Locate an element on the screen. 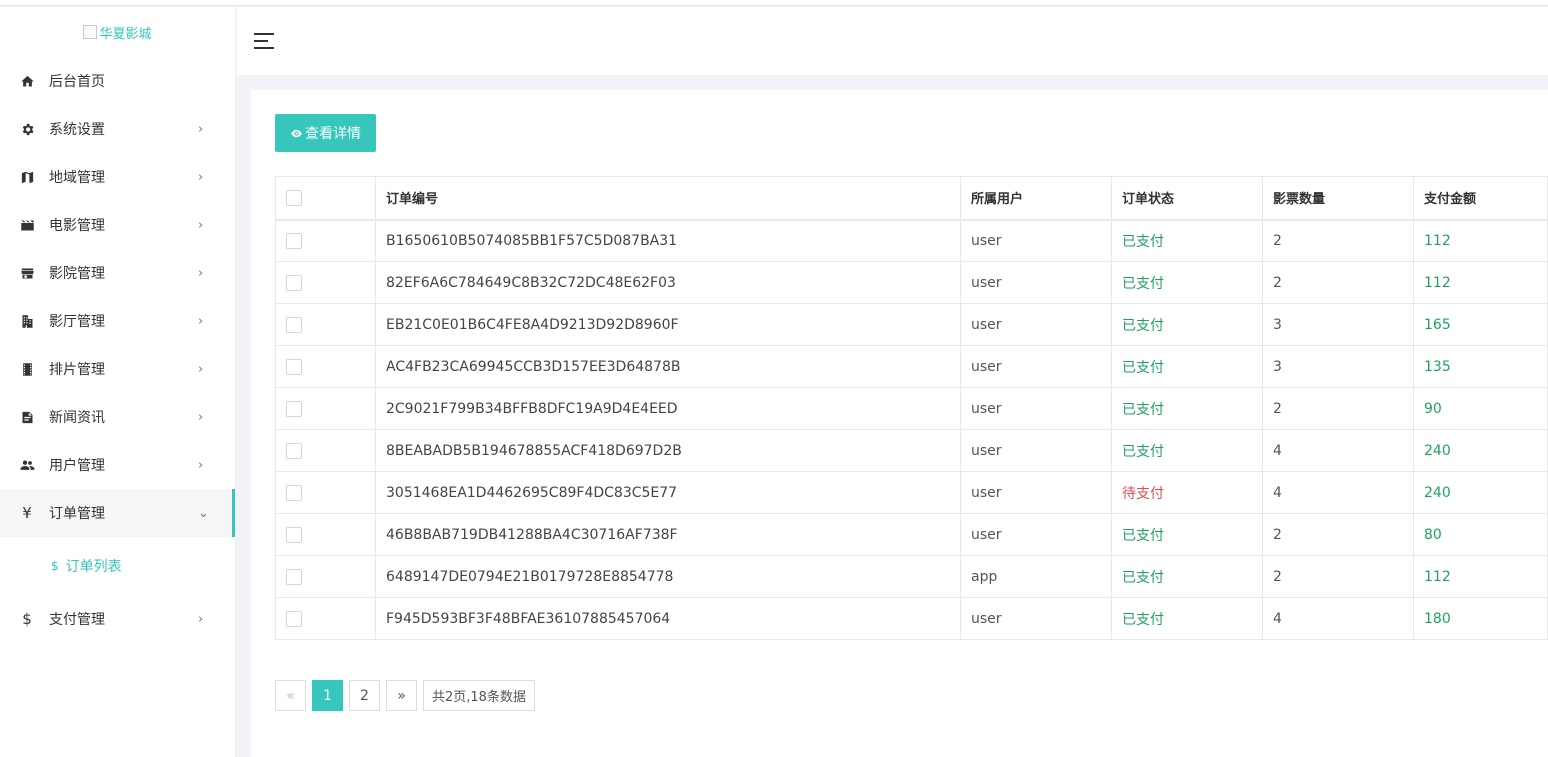 The height and width of the screenshot is (757, 1548). sidebar-item-1: 系统设置 › is located at coordinates (117, 129).